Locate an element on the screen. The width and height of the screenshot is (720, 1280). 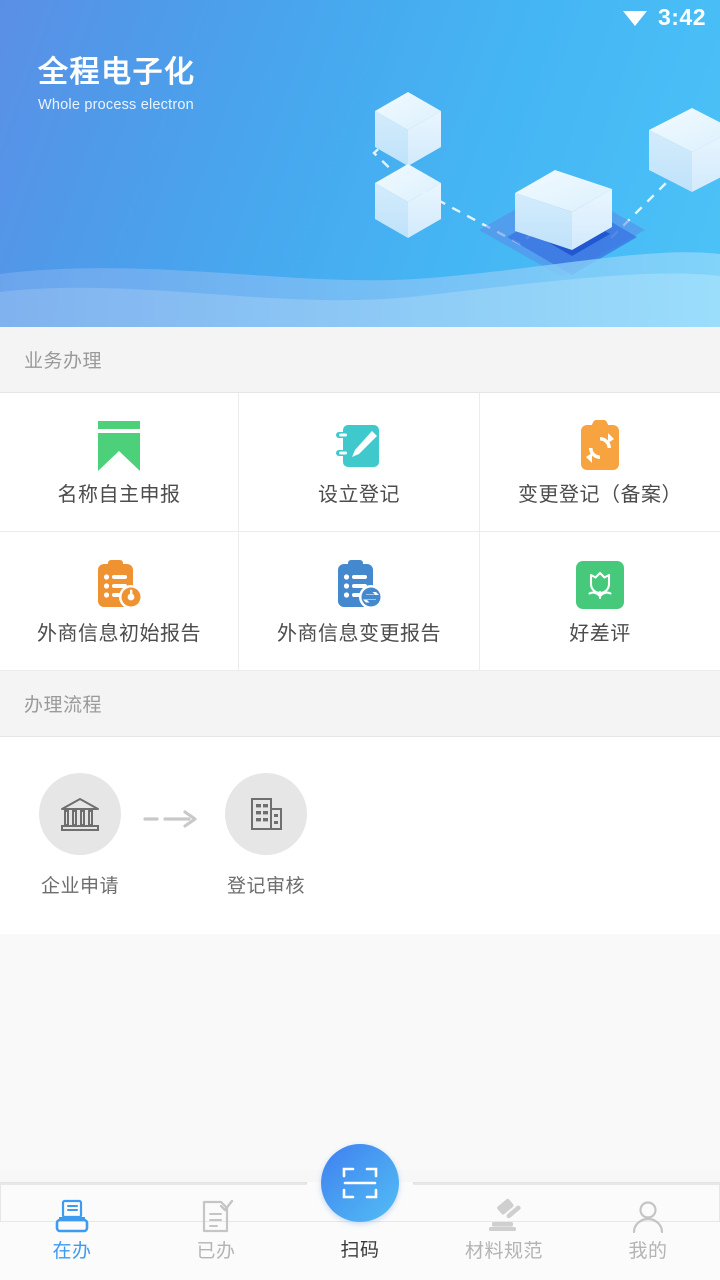
dashed-arrow-icon is located at coordinates (173, 819).